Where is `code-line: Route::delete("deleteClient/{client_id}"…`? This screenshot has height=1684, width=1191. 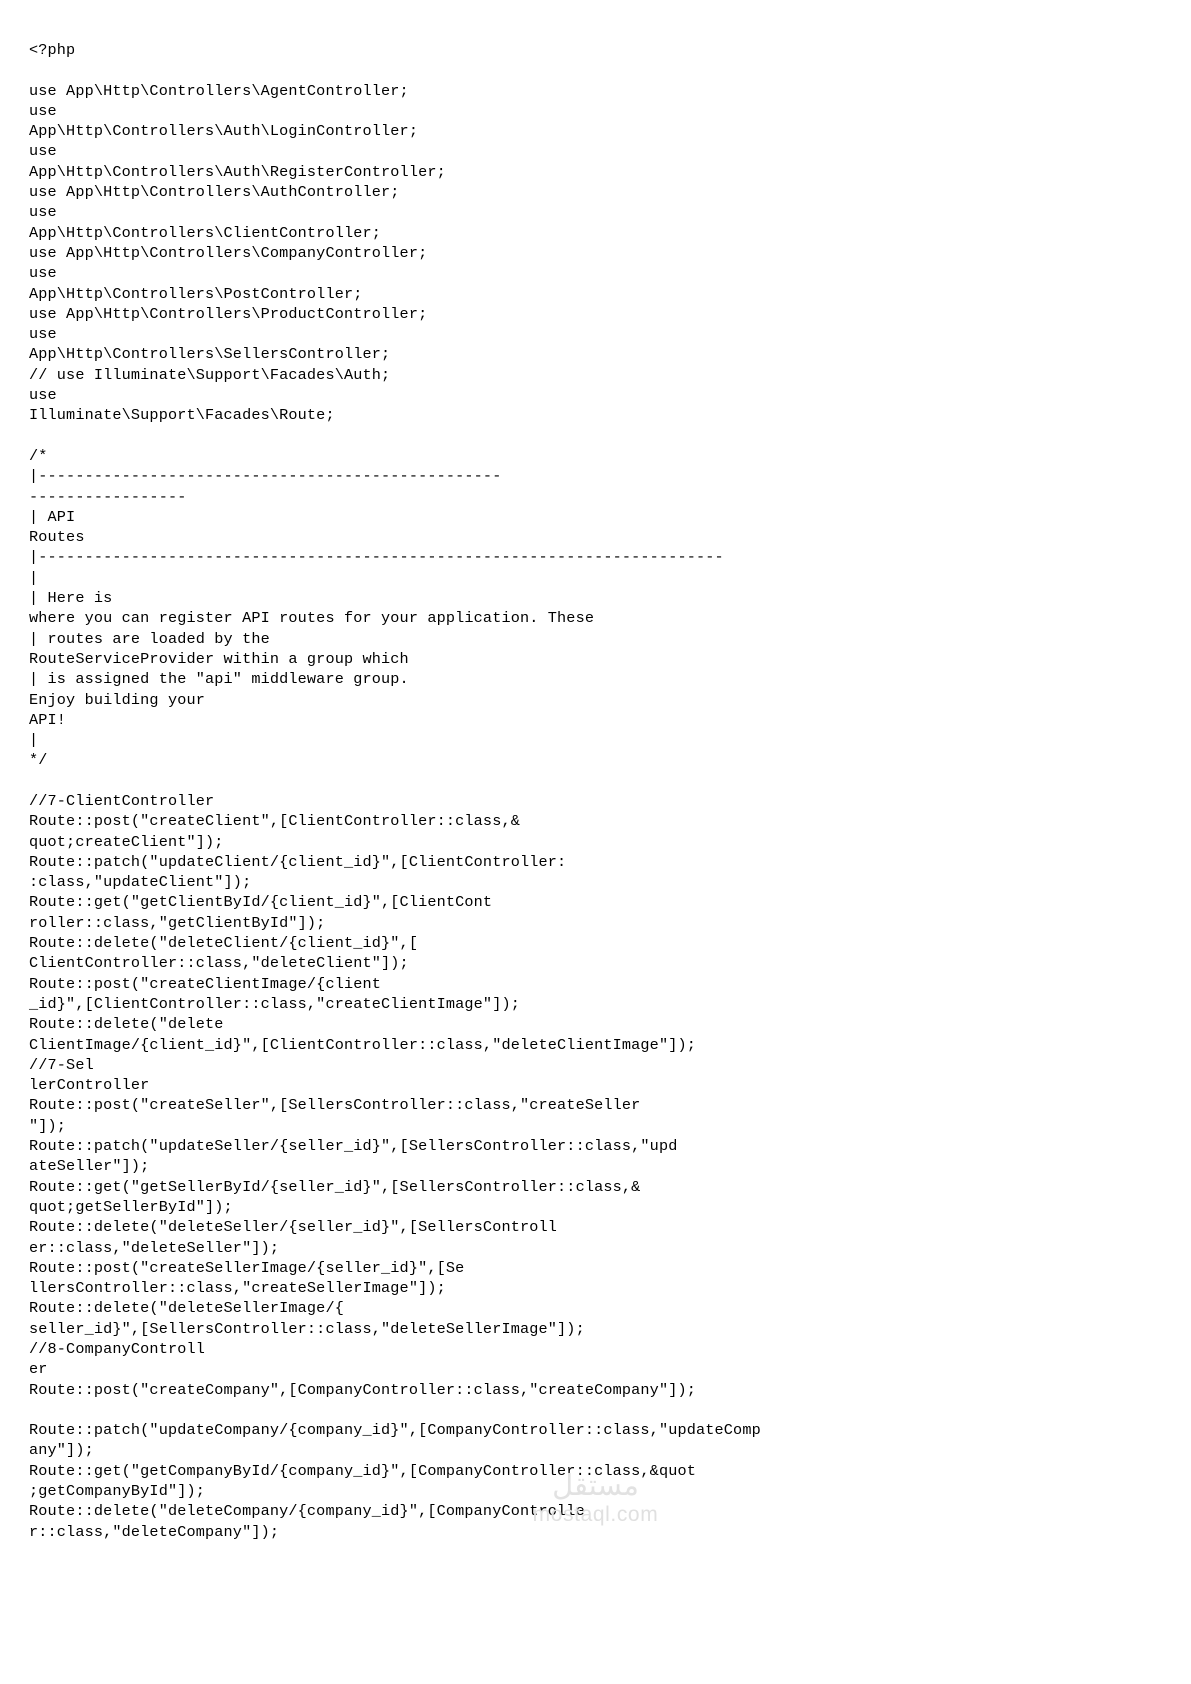
code-line: Route::delete("deleteClient/{client_id}"… is located at coordinates (224, 943).